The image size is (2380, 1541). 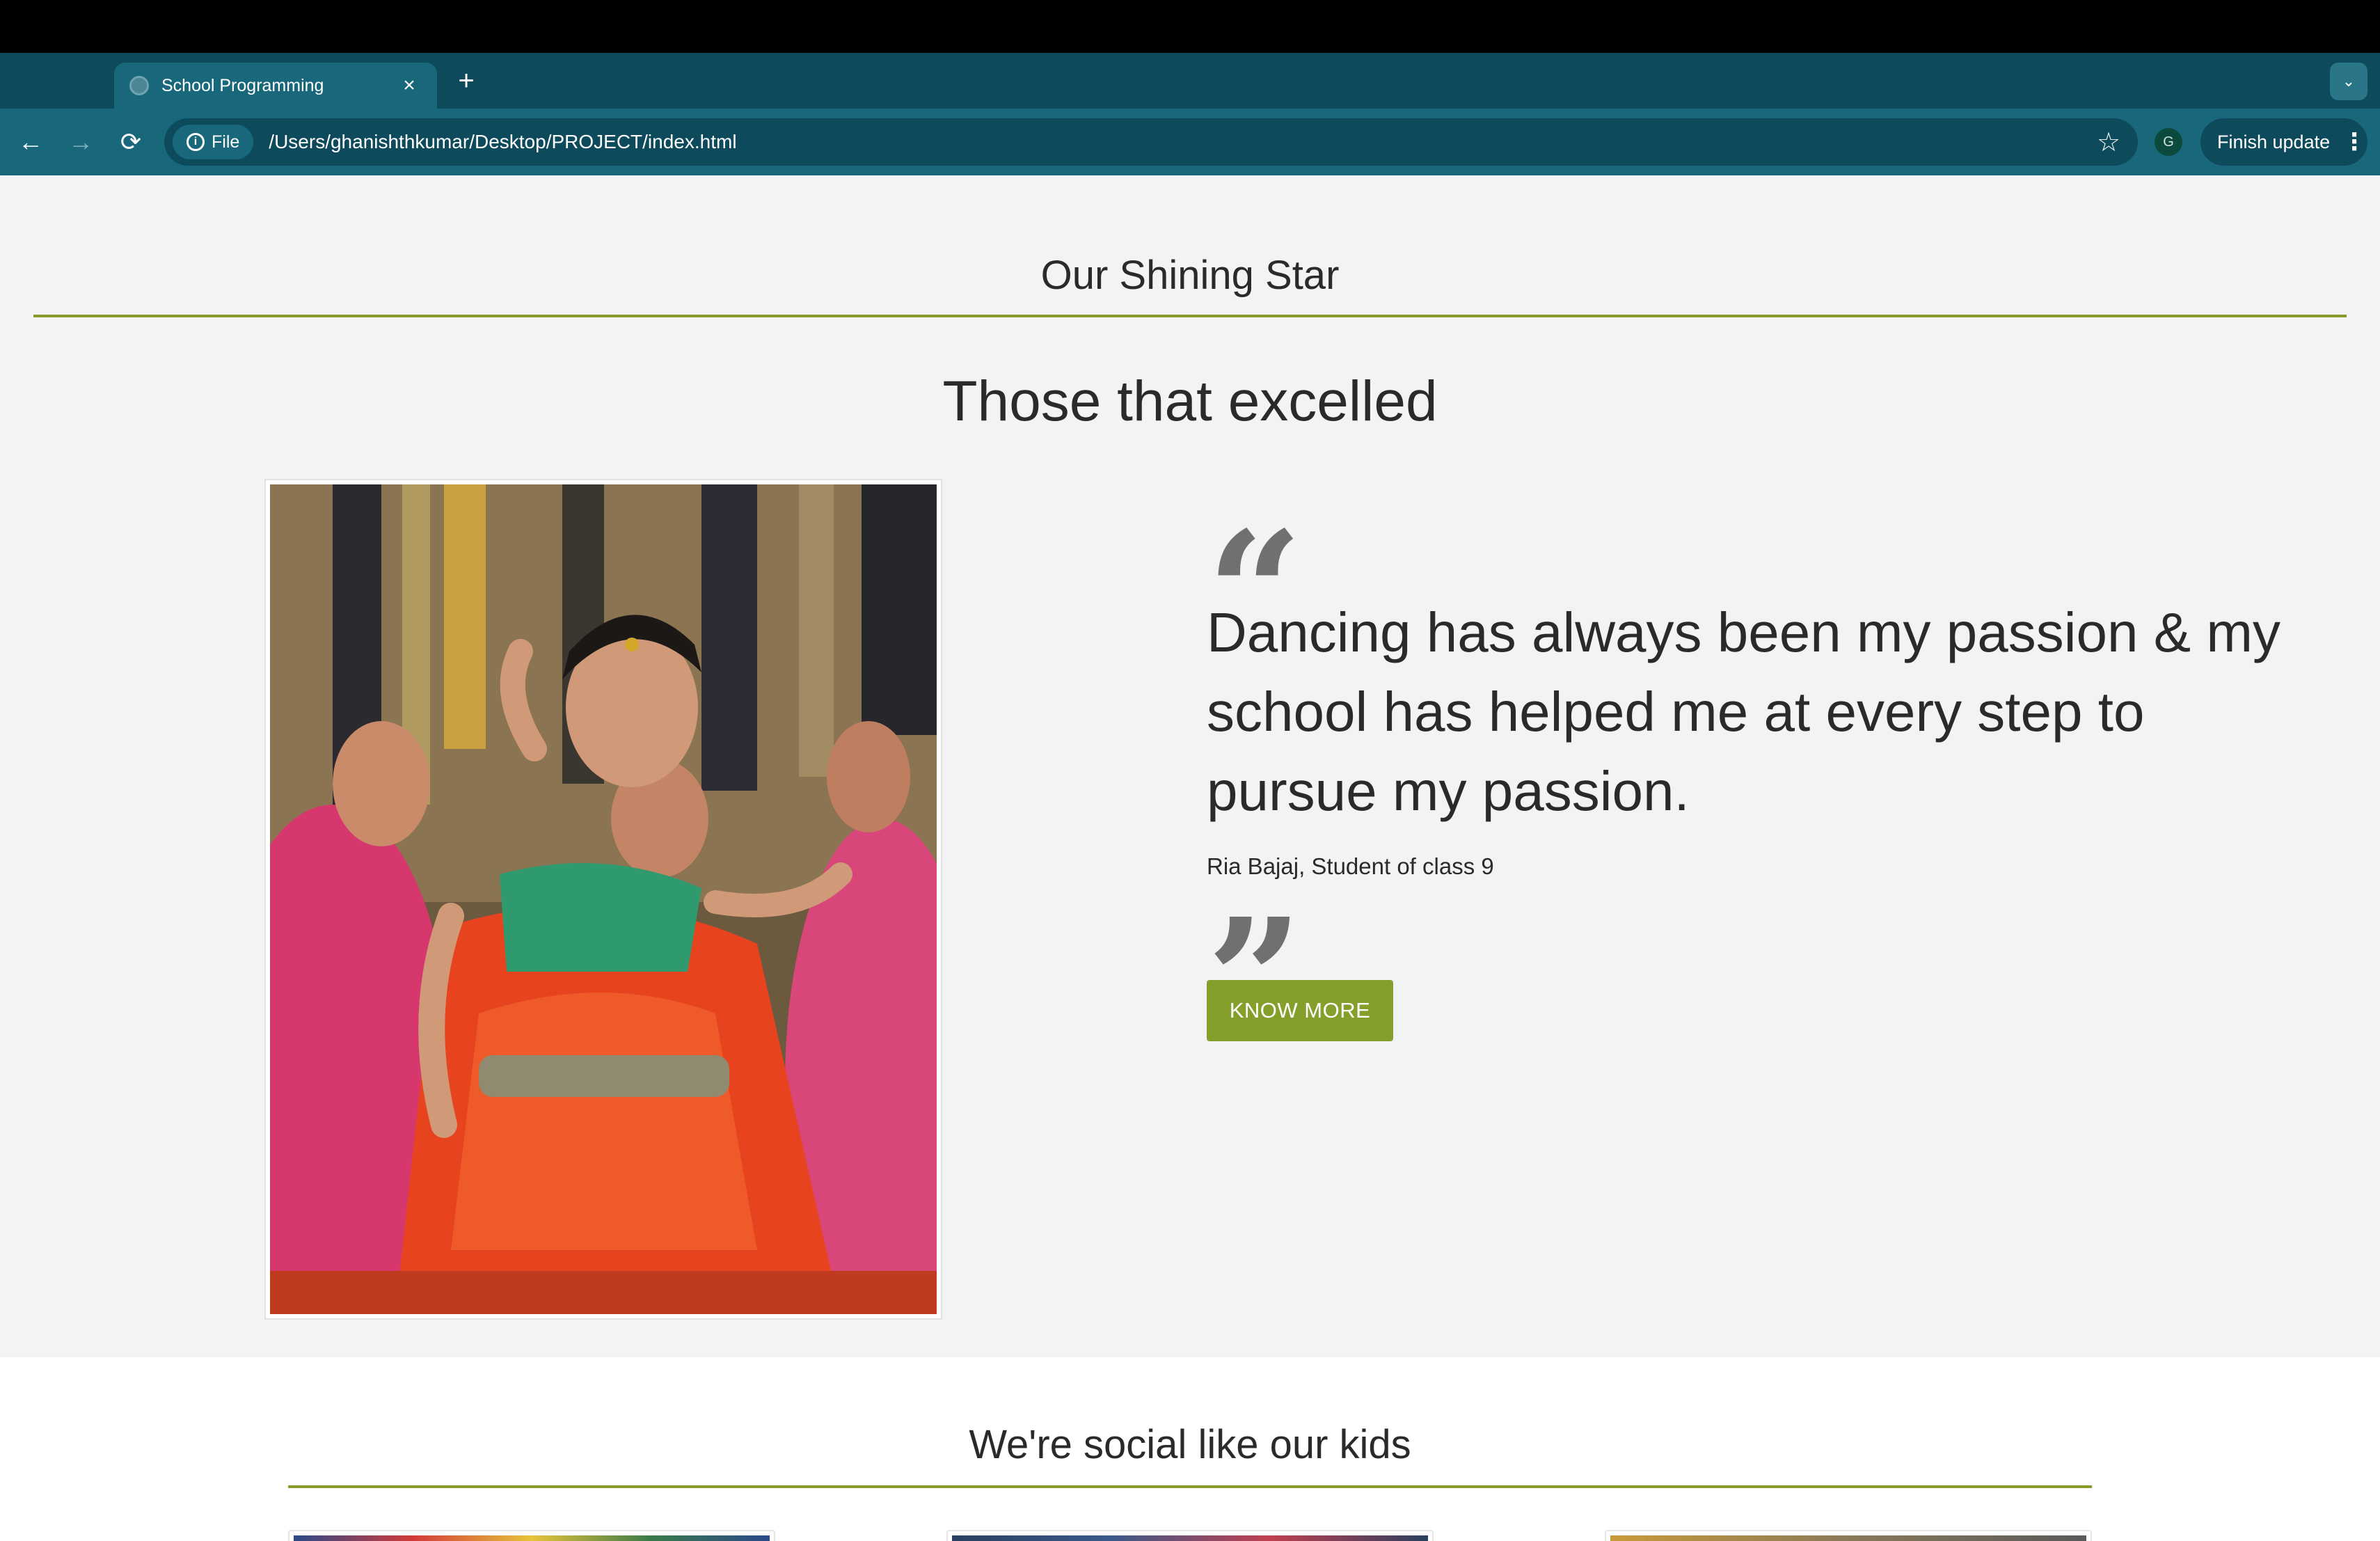 I want to click on site-info-chip: i File, so click(x=214, y=142).